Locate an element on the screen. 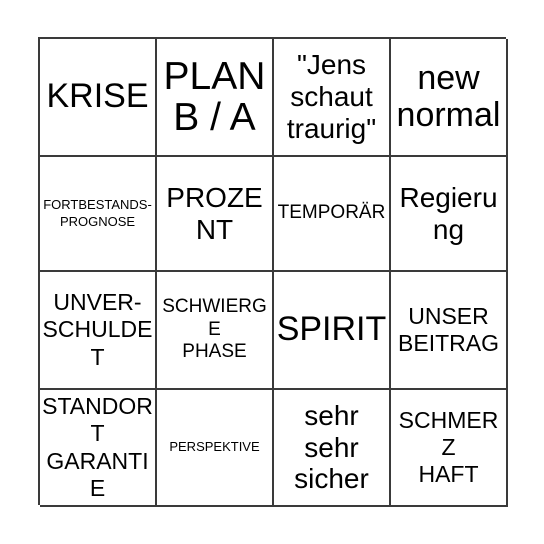 Image resolution: width=544 pixels, height=544 pixels. bingo-cell-label: PERSPEKTIVE is located at coordinates (214, 447).